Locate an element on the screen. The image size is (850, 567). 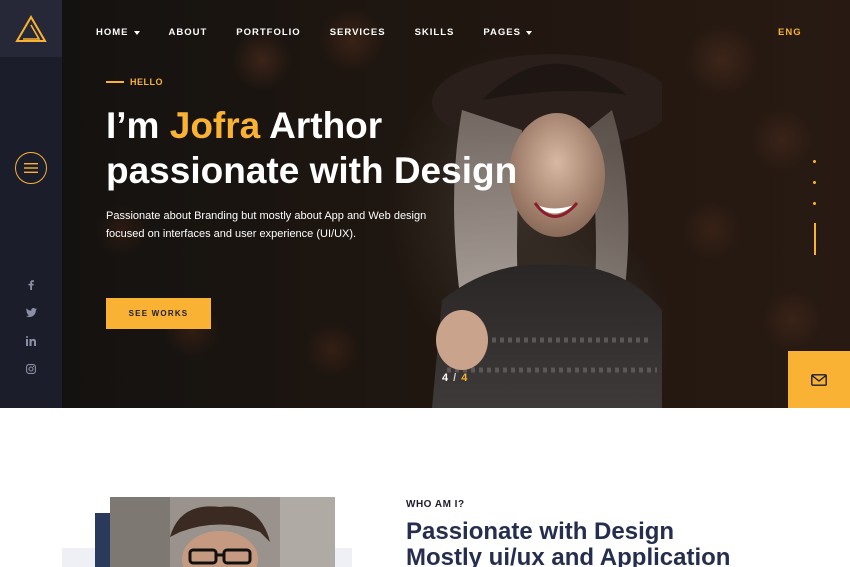
nav-pages: PAGES is located at coordinates (507, 32).